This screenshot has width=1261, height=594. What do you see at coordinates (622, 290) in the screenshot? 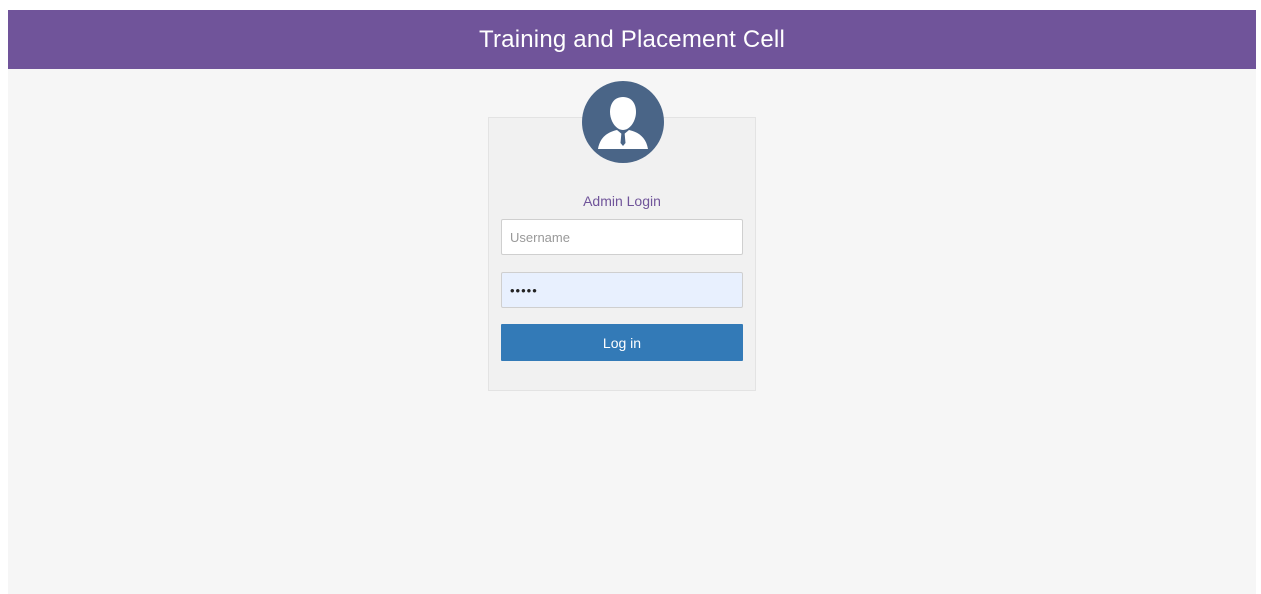
I see `password-input` at bounding box center [622, 290].